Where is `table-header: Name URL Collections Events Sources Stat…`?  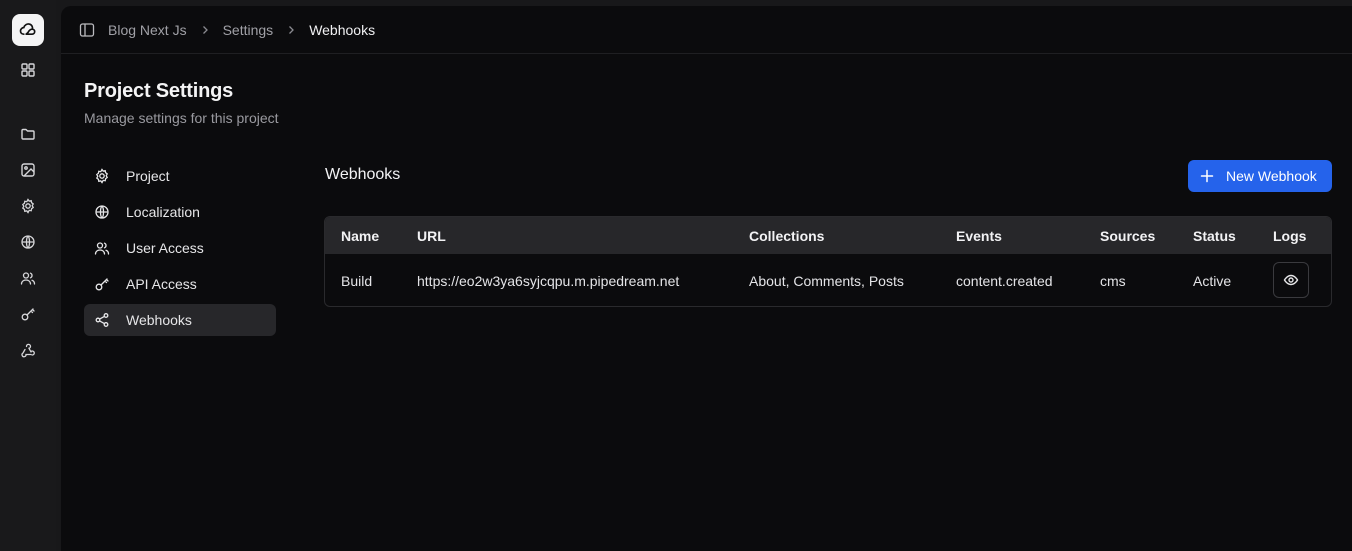
table-header: Name URL Collections Events Sources Stat… is located at coordinates (828, 235).